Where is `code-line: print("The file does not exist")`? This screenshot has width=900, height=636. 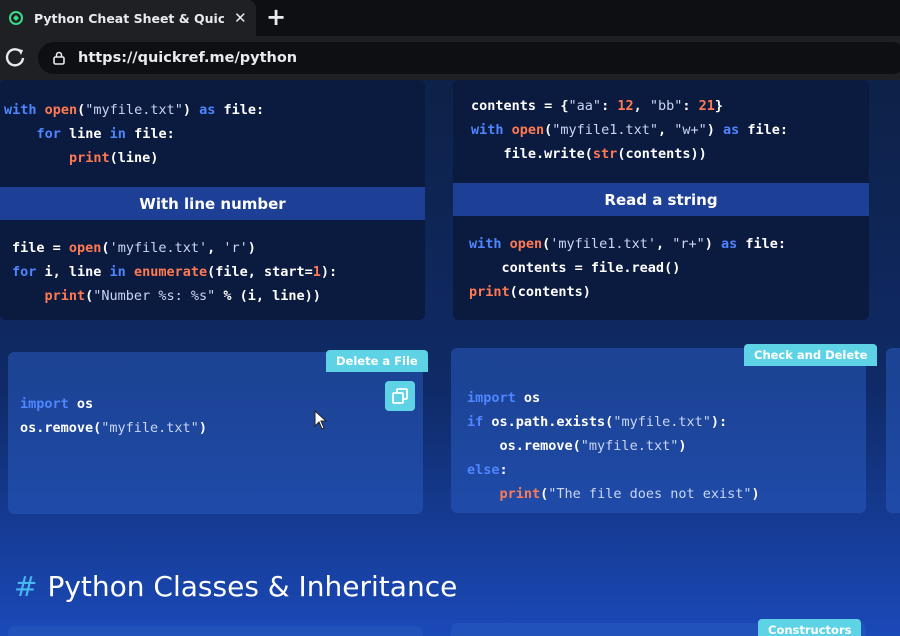
code-line: print("The file does not exist") is located at coordinates (629, 494).